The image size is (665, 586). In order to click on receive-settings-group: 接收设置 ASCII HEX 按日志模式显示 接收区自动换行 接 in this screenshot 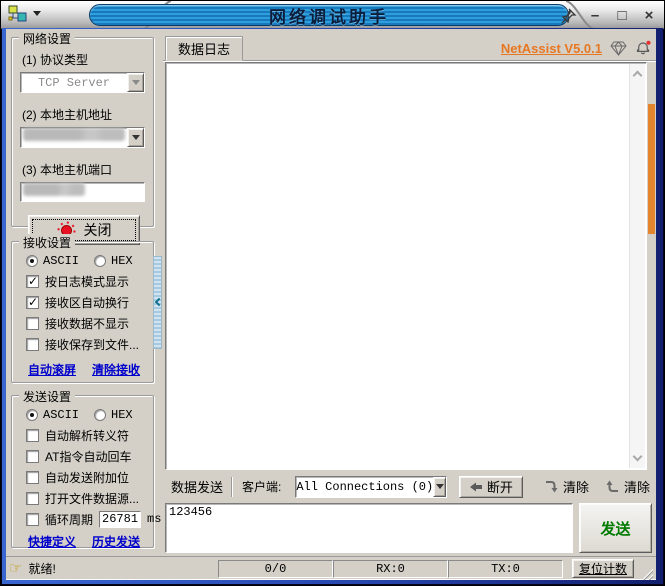, I will do `click(82, 308)`.